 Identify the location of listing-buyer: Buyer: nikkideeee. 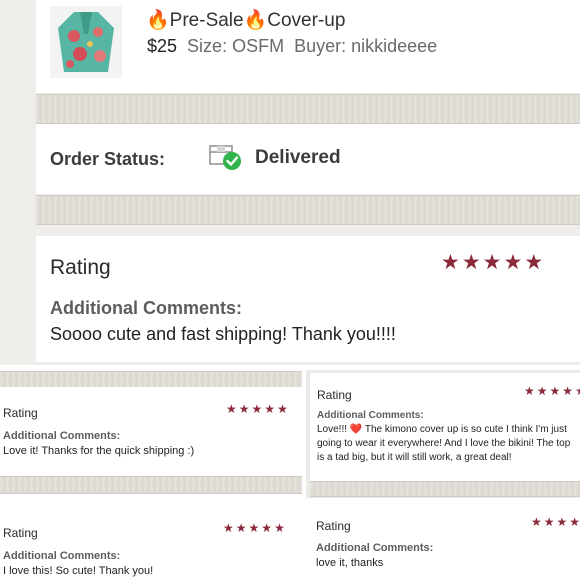
(366, 46).